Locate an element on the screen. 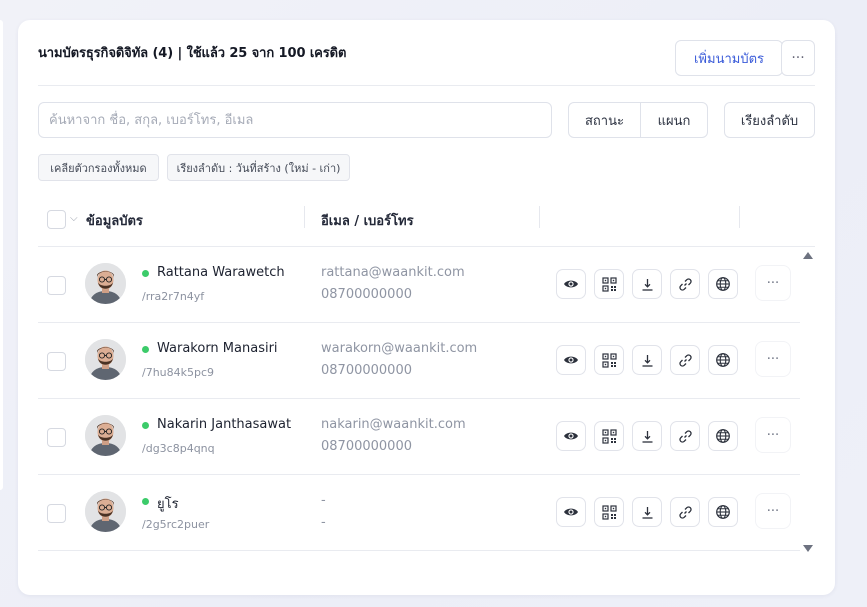 The width and height of the screenshot is (867, 607). more-options-button: ··· is located at coordinates (798, 58).